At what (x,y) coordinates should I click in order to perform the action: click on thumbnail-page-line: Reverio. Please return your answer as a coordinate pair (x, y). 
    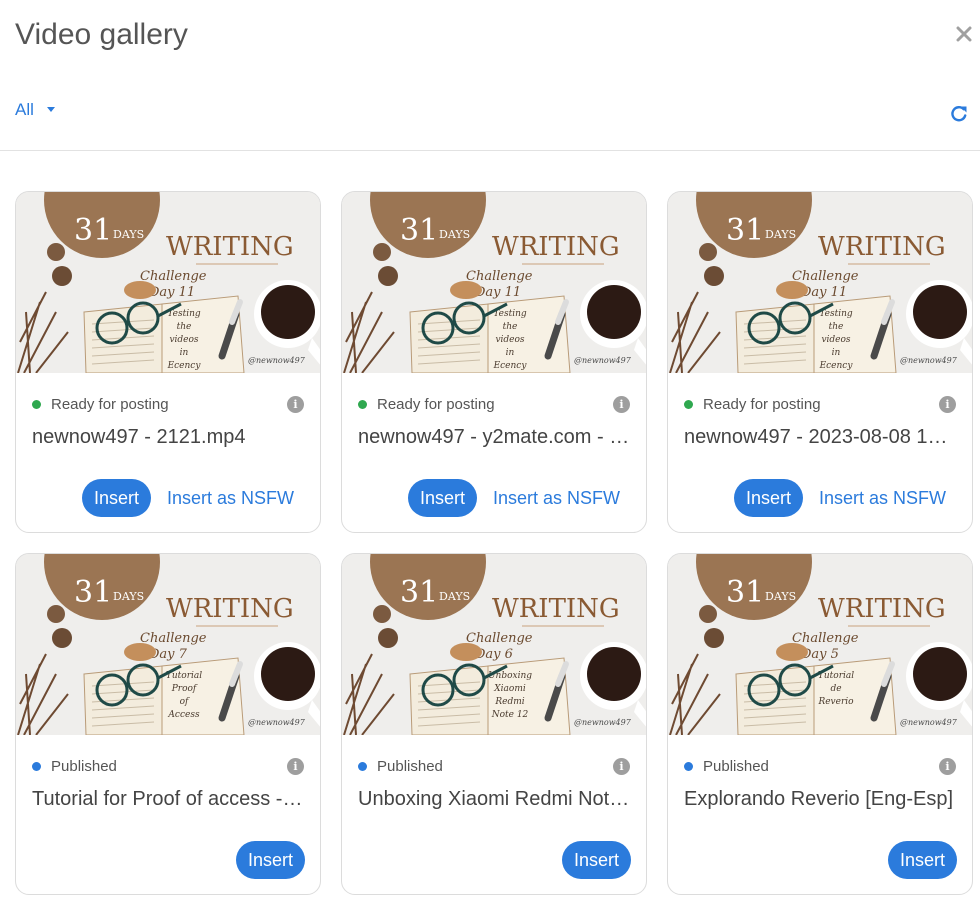
    Looking at the image, I should click on (835, 702).